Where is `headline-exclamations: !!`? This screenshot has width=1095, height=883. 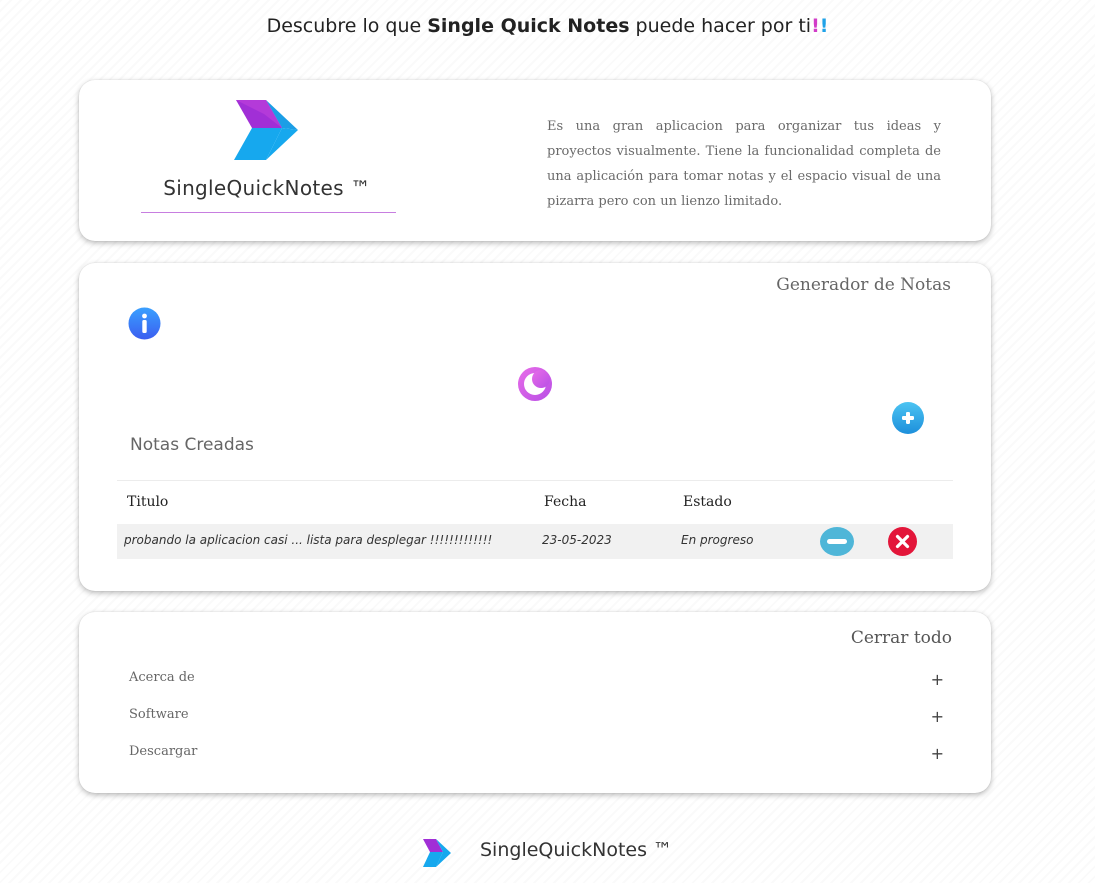
headline-exclamations: !! is located at coordinates (819, 26).